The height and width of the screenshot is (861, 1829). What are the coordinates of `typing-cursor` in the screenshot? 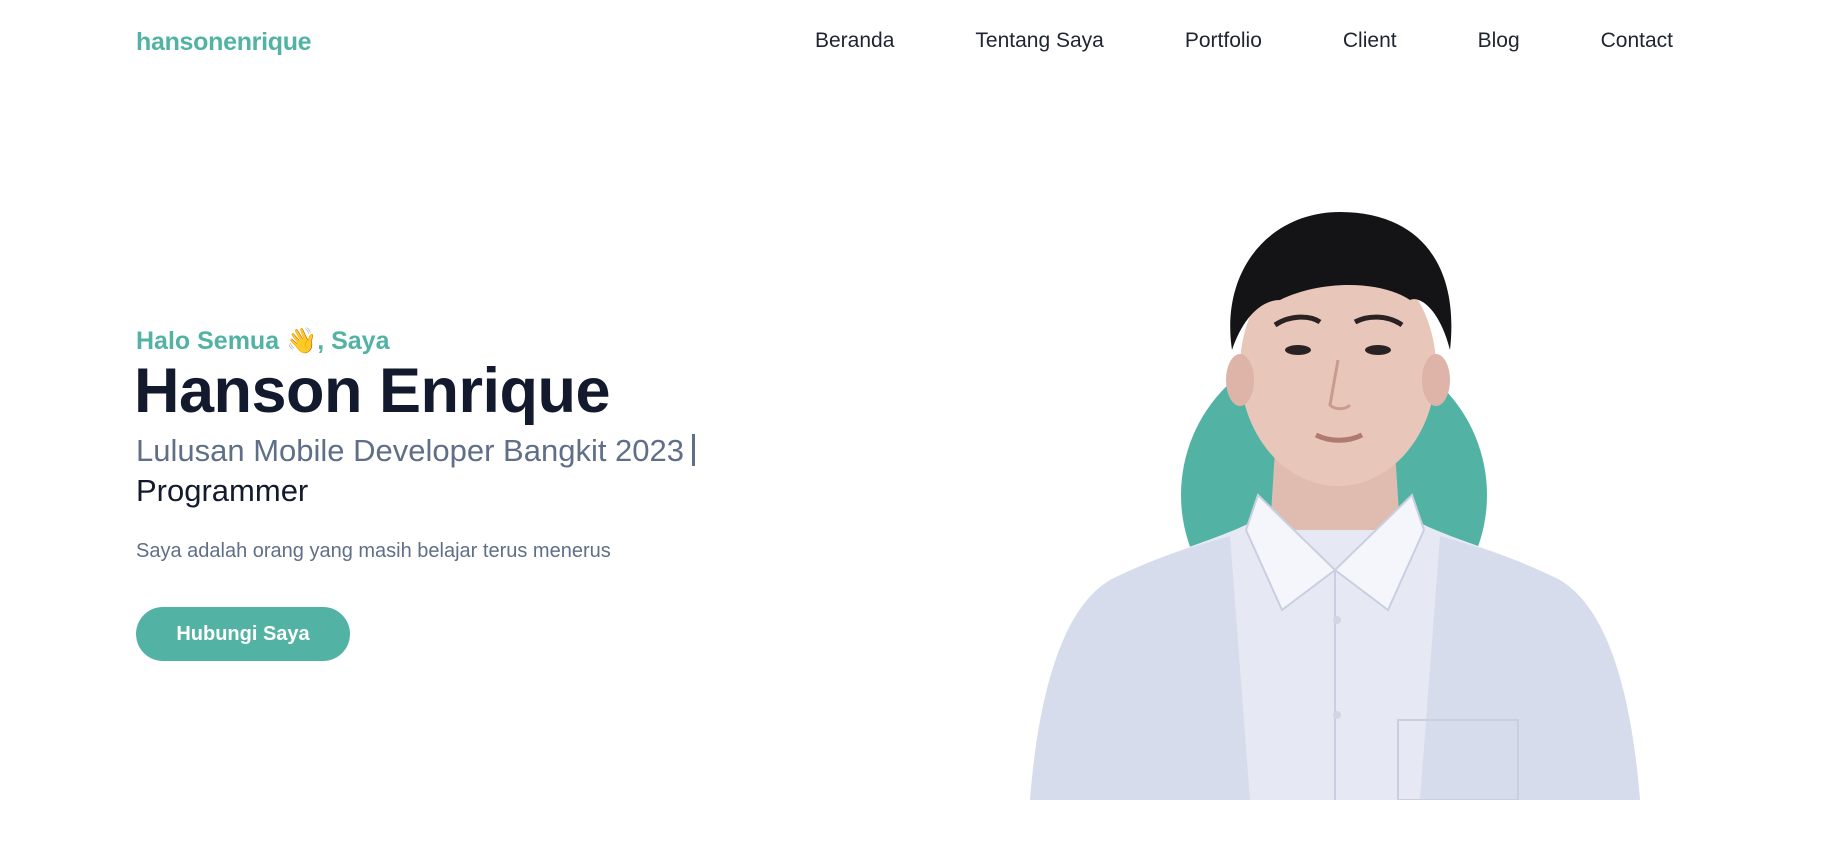 It's located at (694, 450).